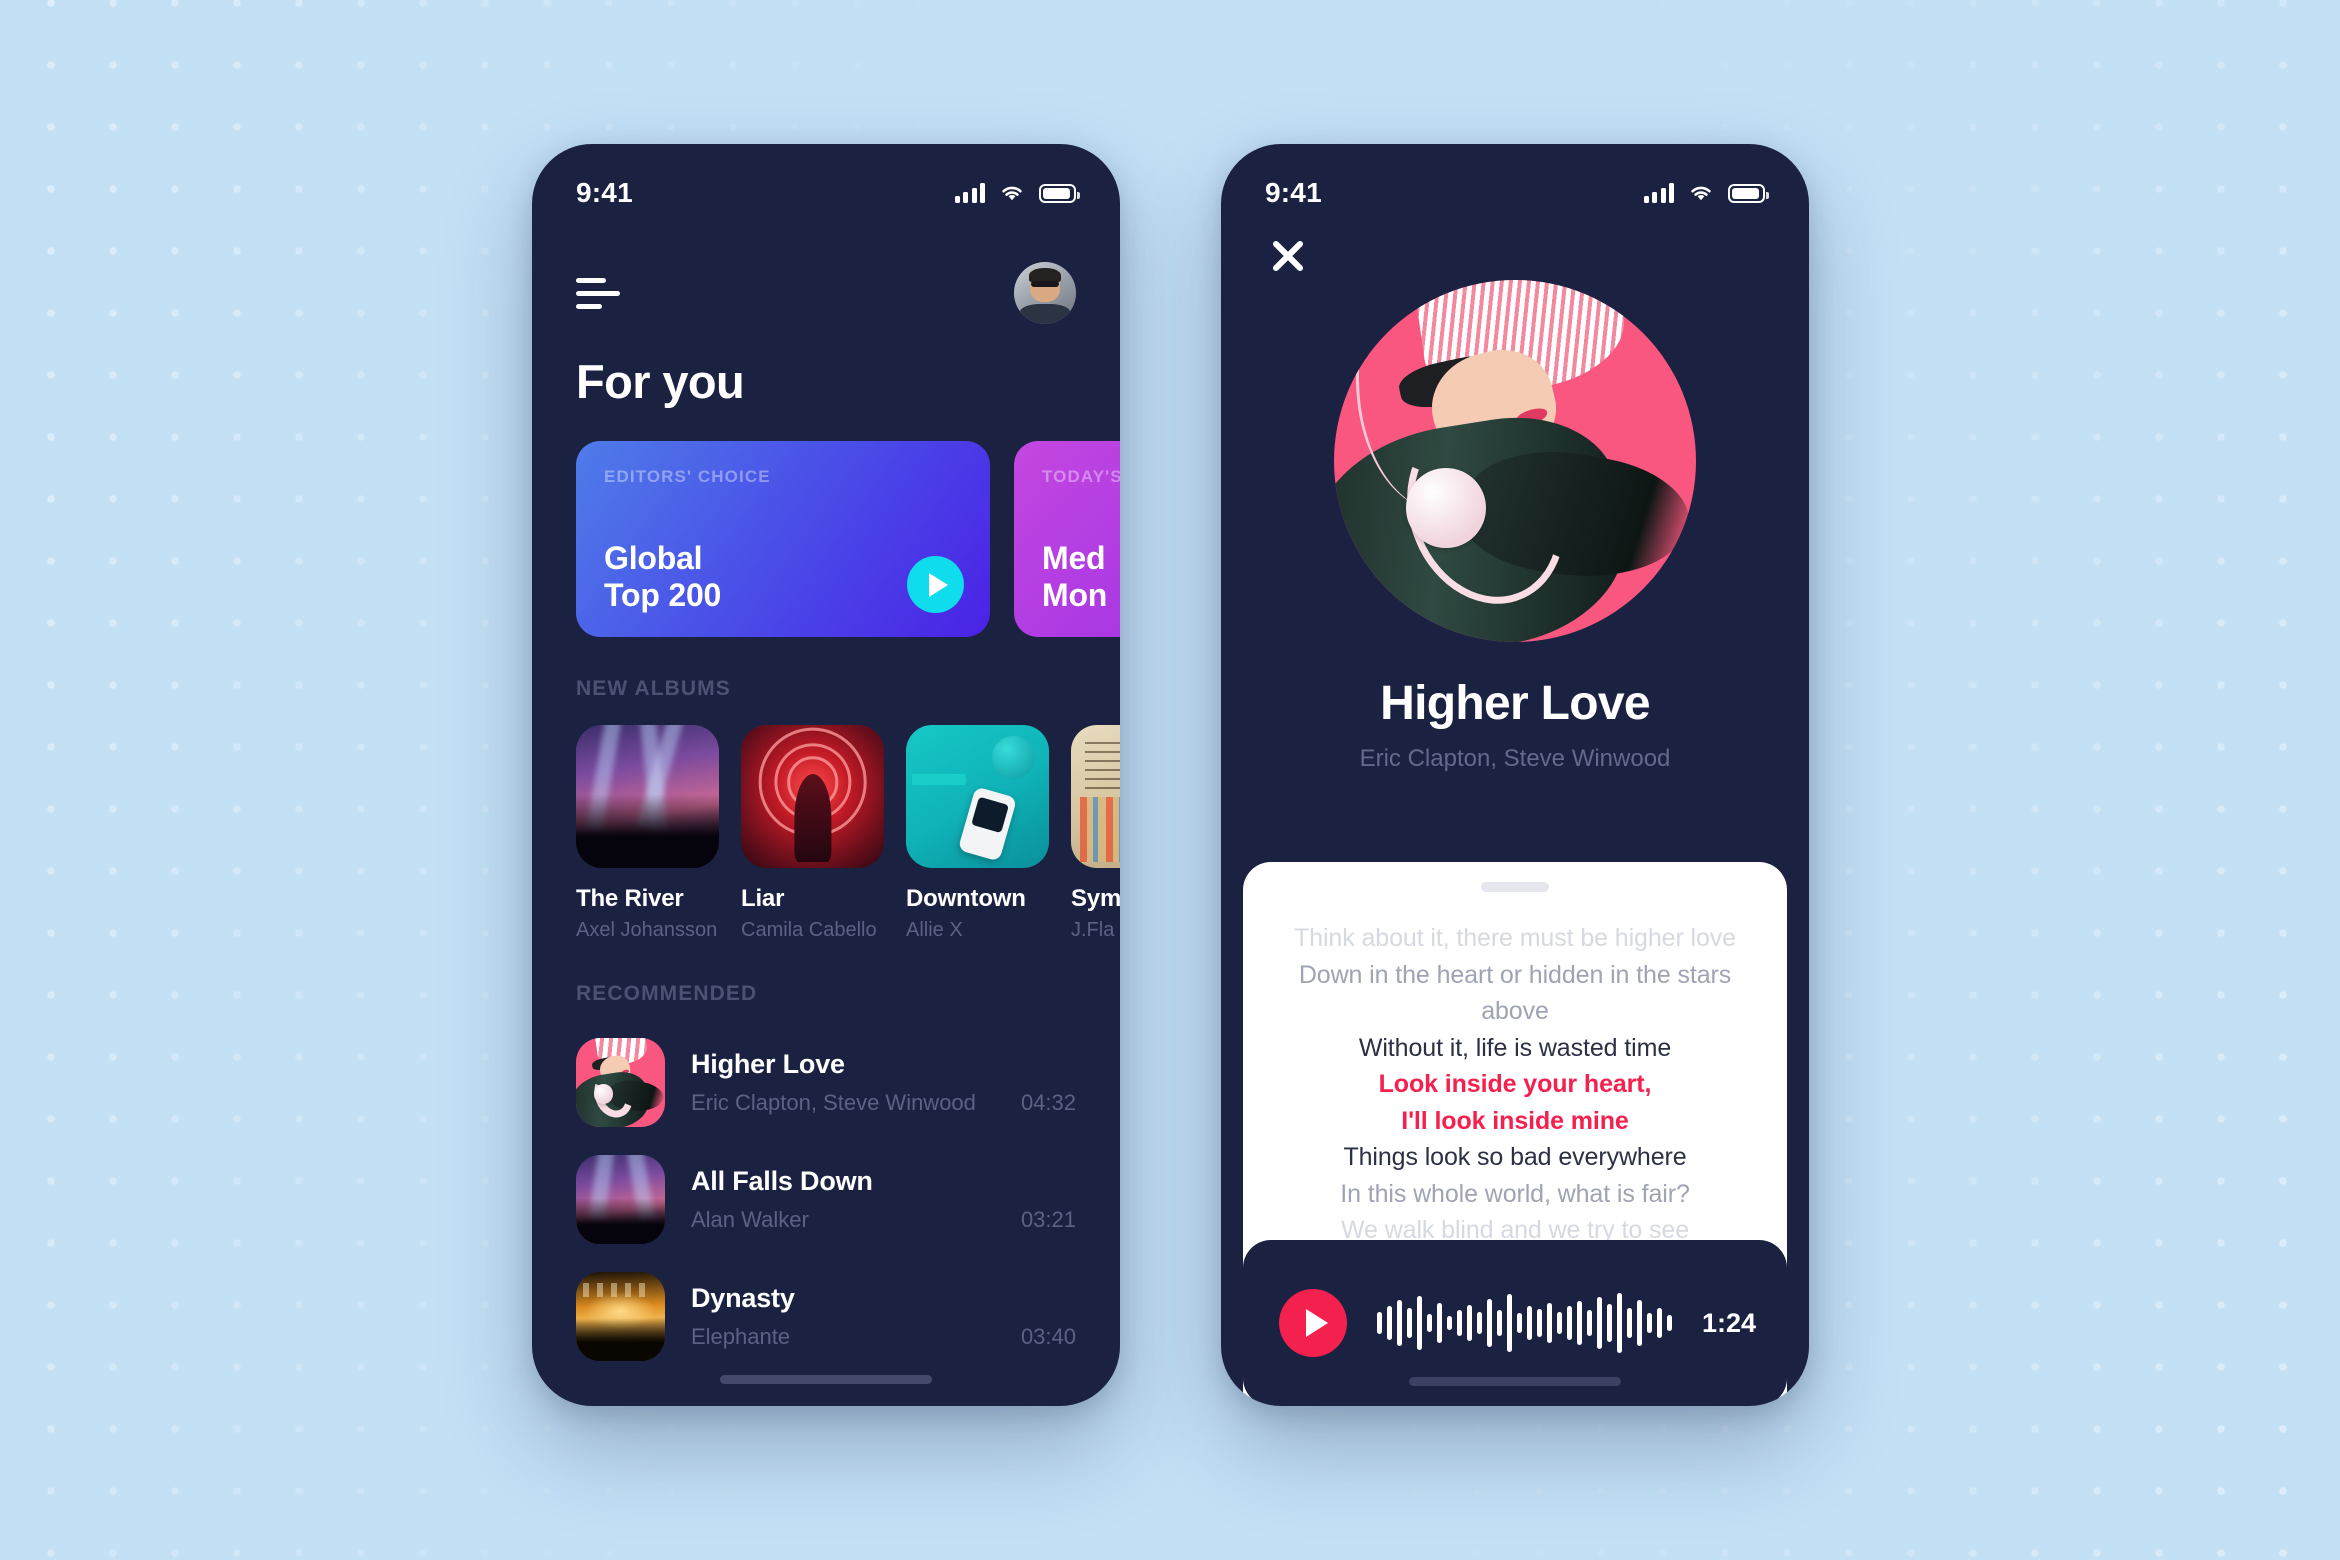 The width and height of the screenshot is (2340, 1560). I want to click on album-title: Downtown, so click(966, 898).